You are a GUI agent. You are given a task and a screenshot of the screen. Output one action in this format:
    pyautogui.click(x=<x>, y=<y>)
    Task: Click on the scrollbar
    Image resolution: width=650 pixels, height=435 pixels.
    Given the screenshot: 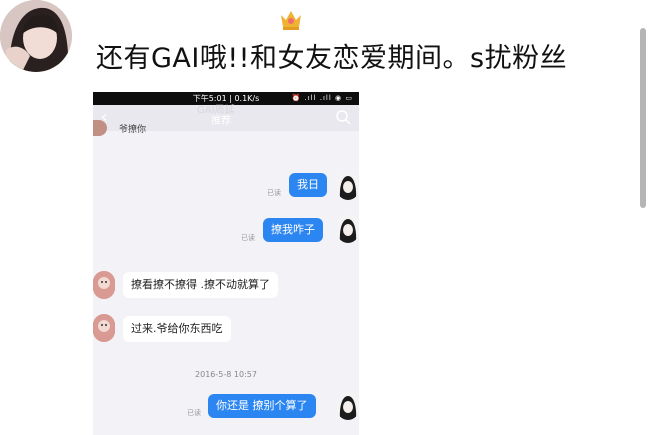 What is the action you would take?
    pyautogui.click(x=643, y=118)
    